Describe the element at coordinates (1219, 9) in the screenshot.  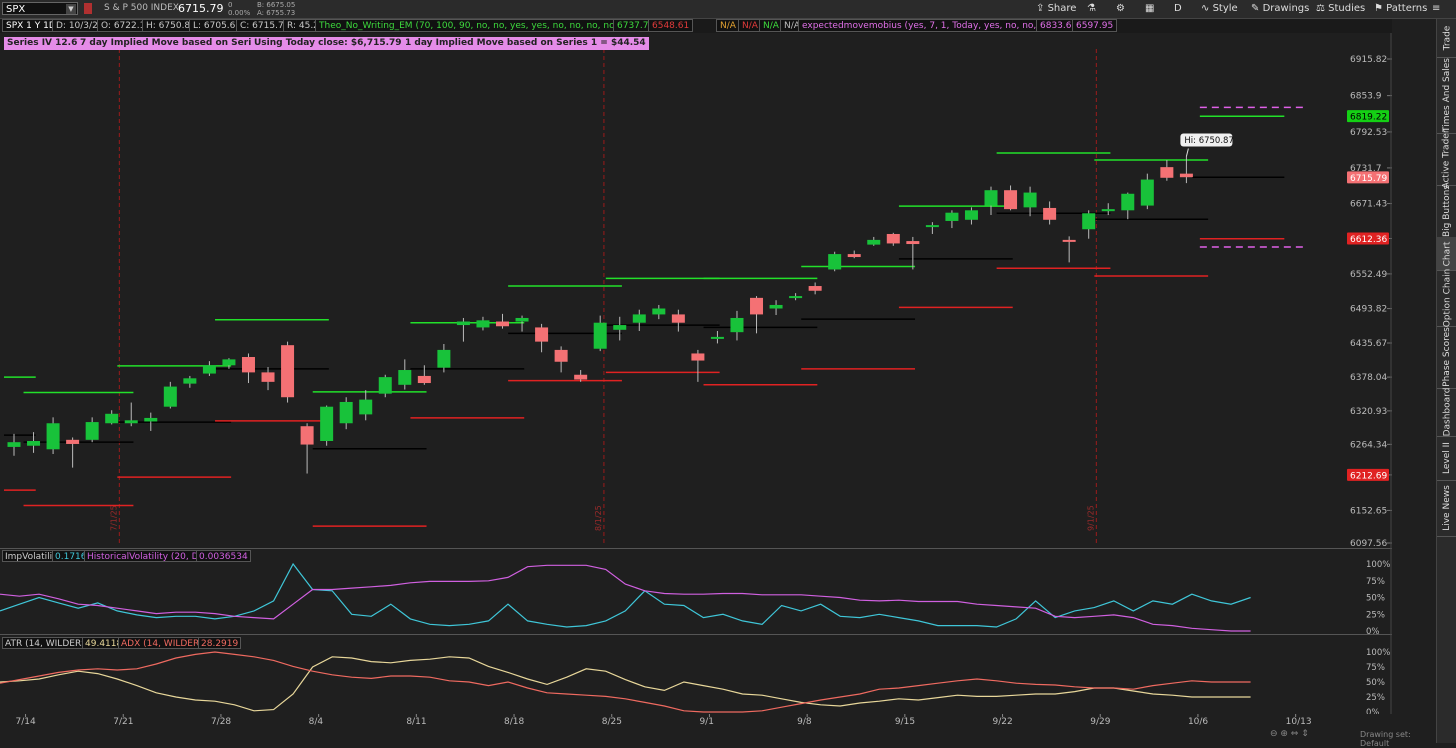
I see `style-button: ∿ Style` at that location.